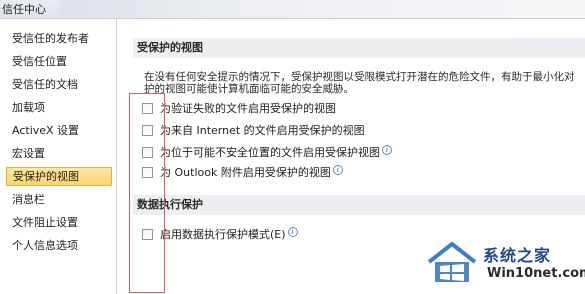 Image resolution: width=585 pixels, height=294 pixels. I want to click on annotation-red-box, so click(147, 193).